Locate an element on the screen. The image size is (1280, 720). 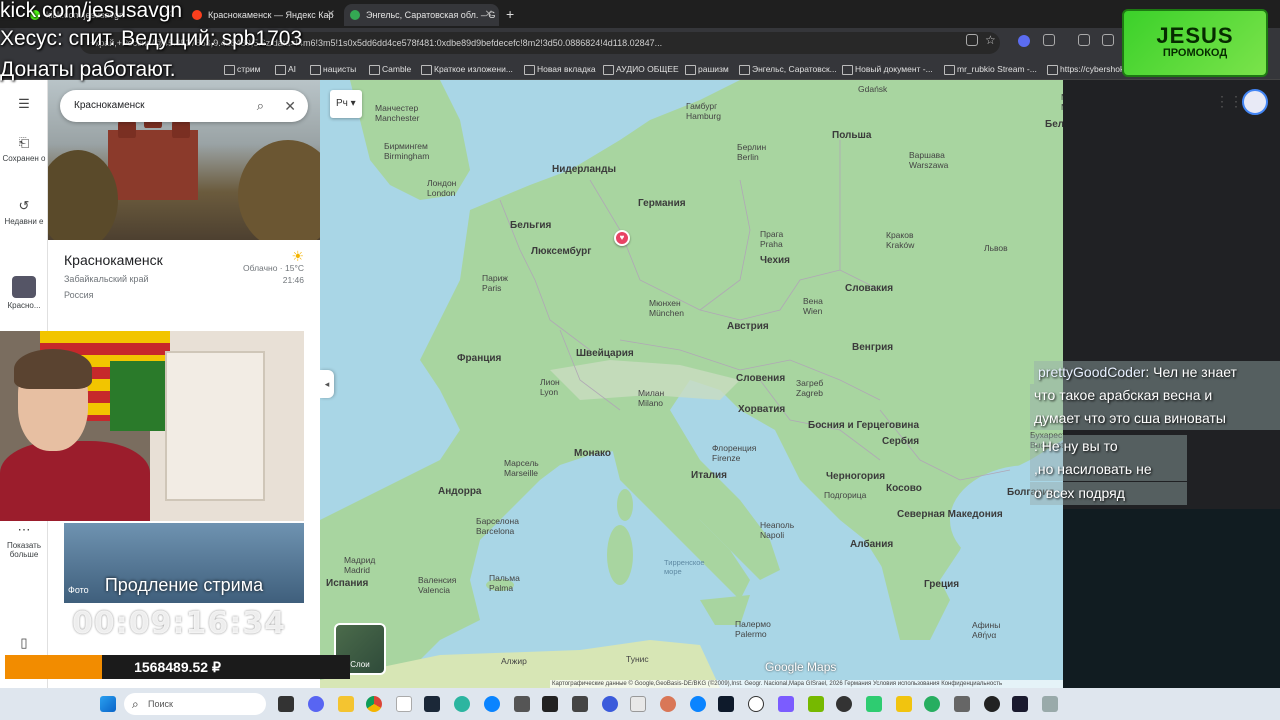
map-city-label: Флоренция Firenze is located at coordinates (734, 453).